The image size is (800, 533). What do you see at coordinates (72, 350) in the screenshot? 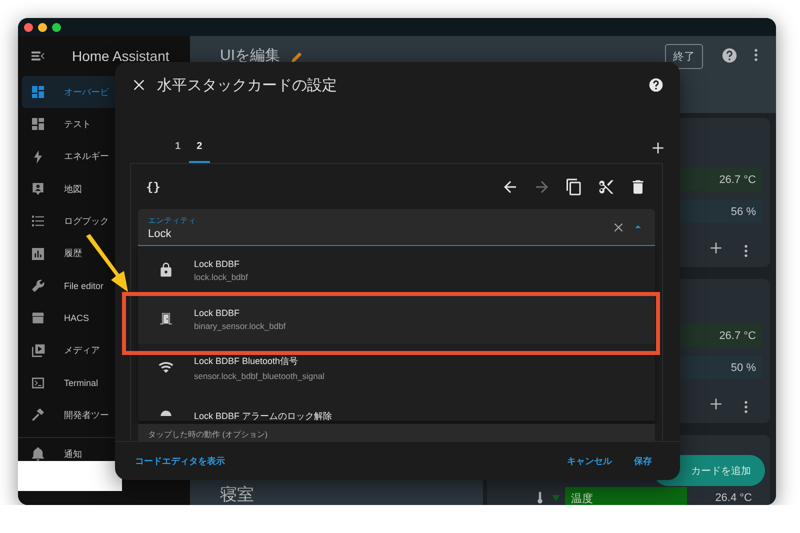
I see `sidebar-item: メディア` at bounding box center [72, 350].